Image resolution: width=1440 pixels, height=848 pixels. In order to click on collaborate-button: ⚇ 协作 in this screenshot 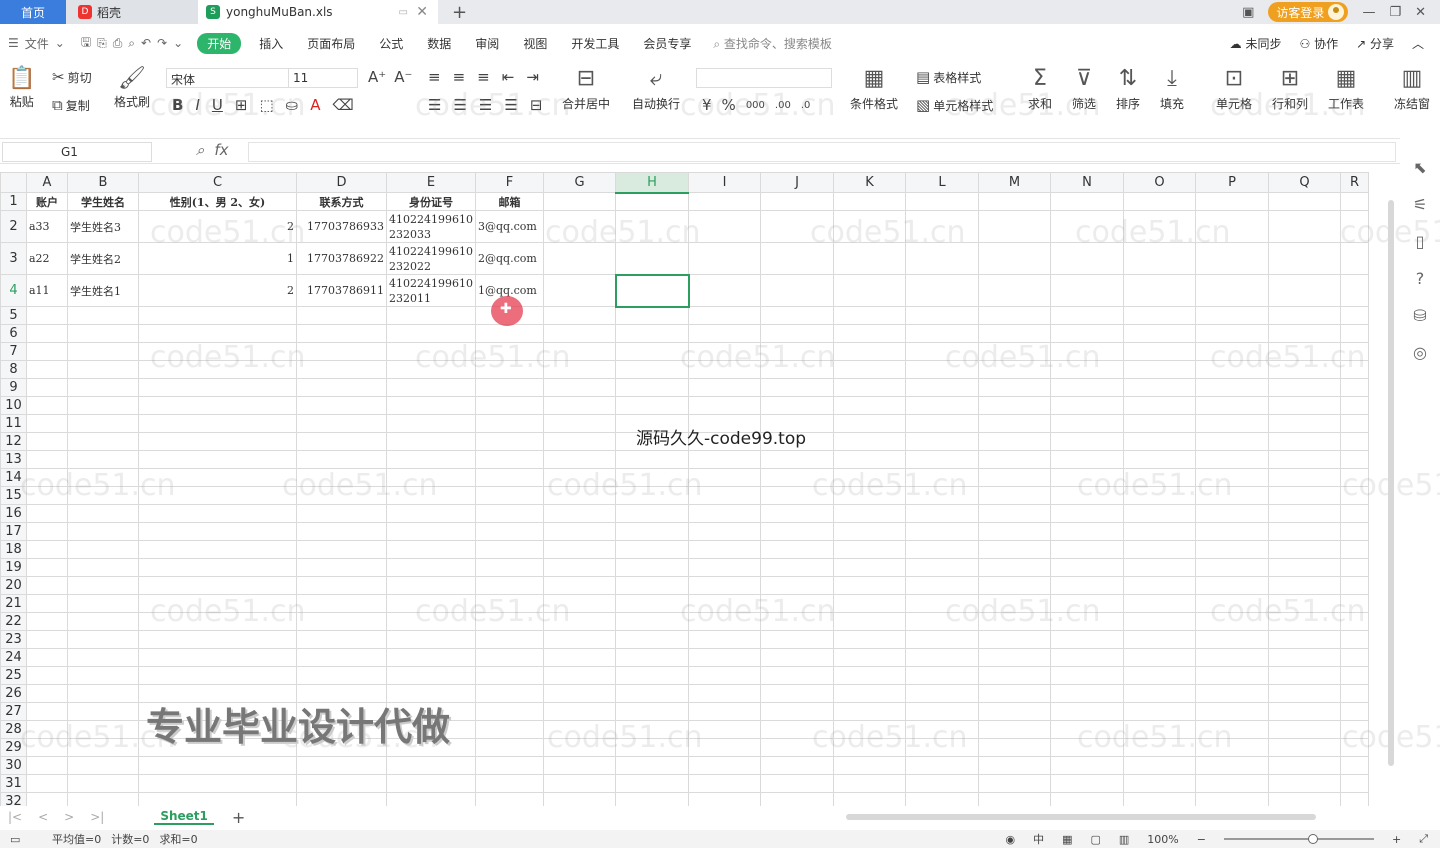, I will do `click(1318, 43)`.